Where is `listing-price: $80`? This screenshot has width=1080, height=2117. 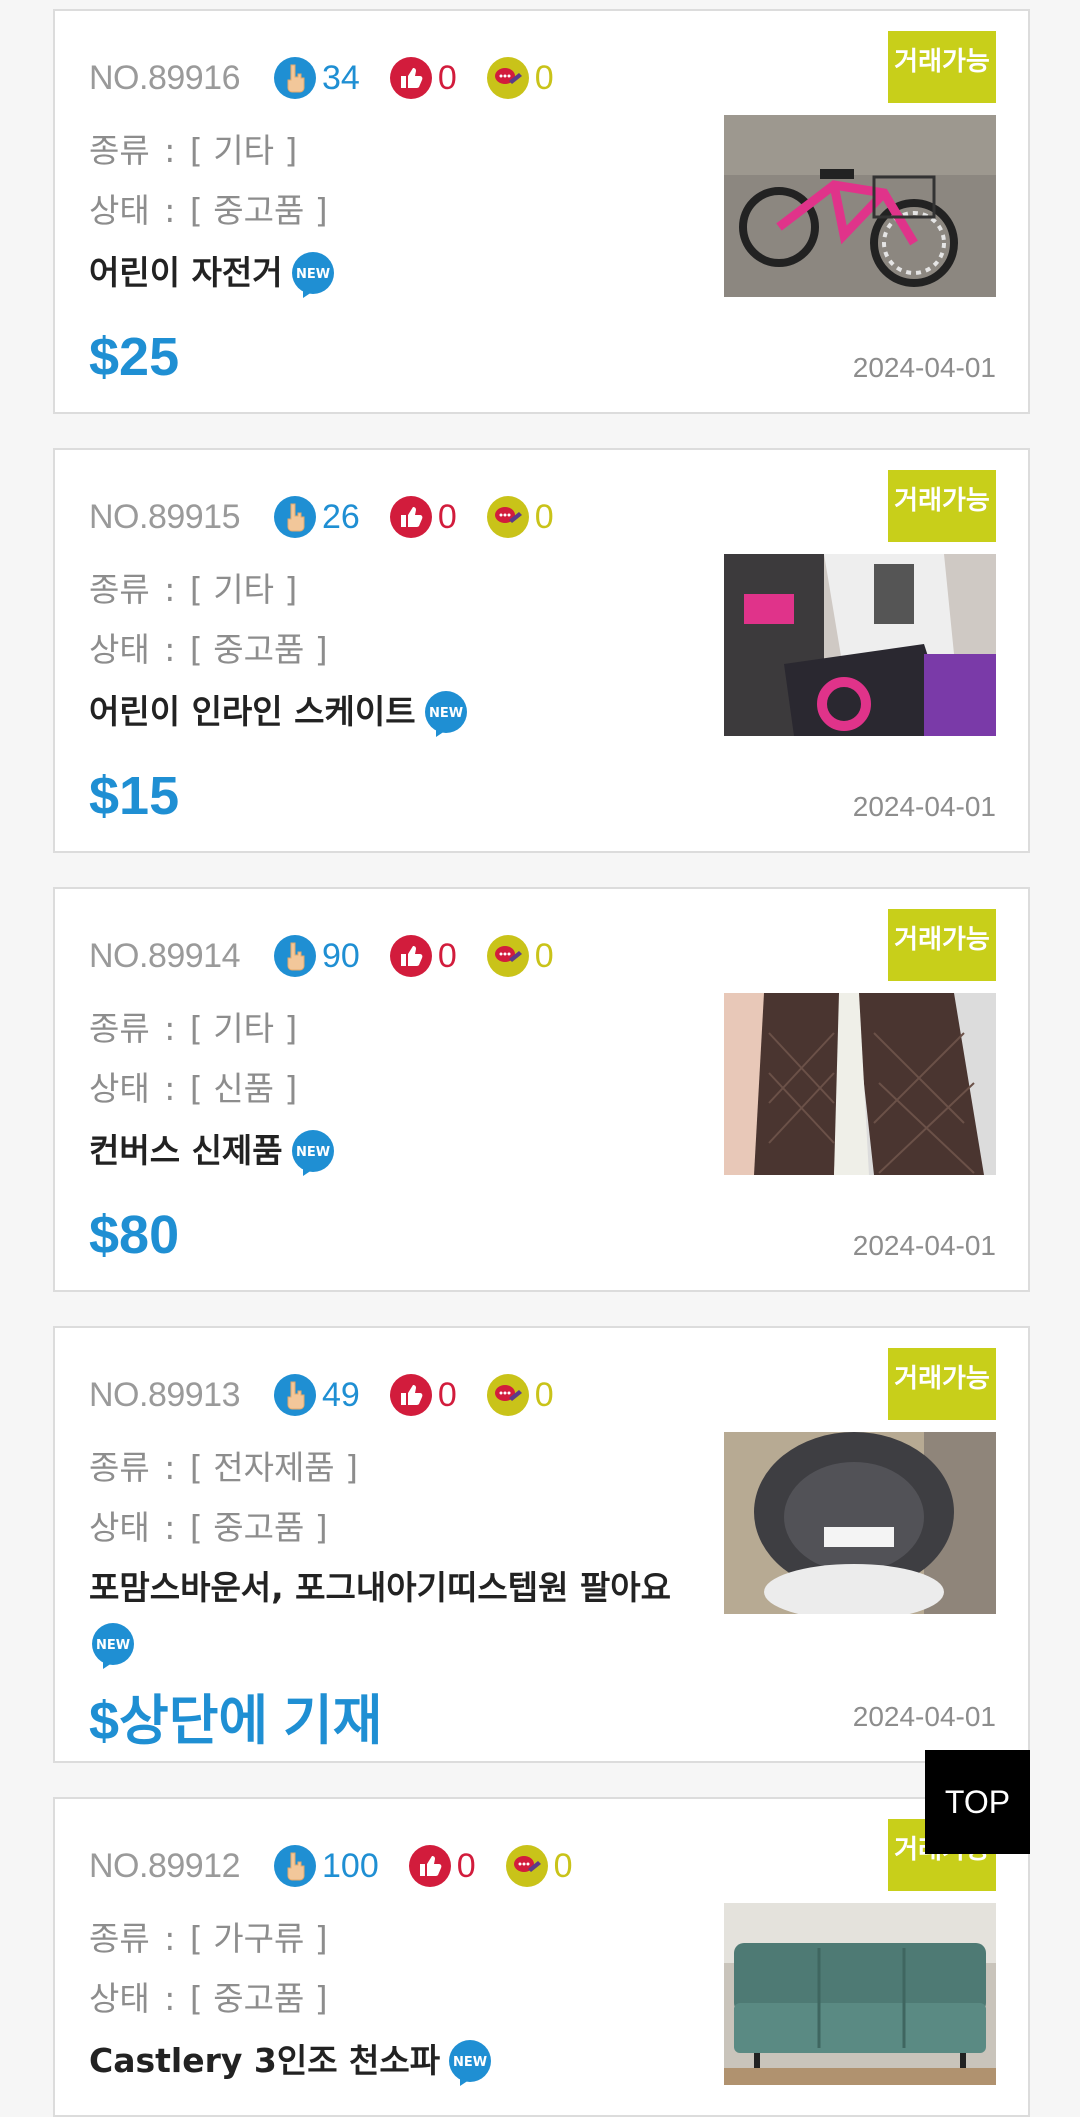
listing-price: $80 is located at coordinates (134, 1235).